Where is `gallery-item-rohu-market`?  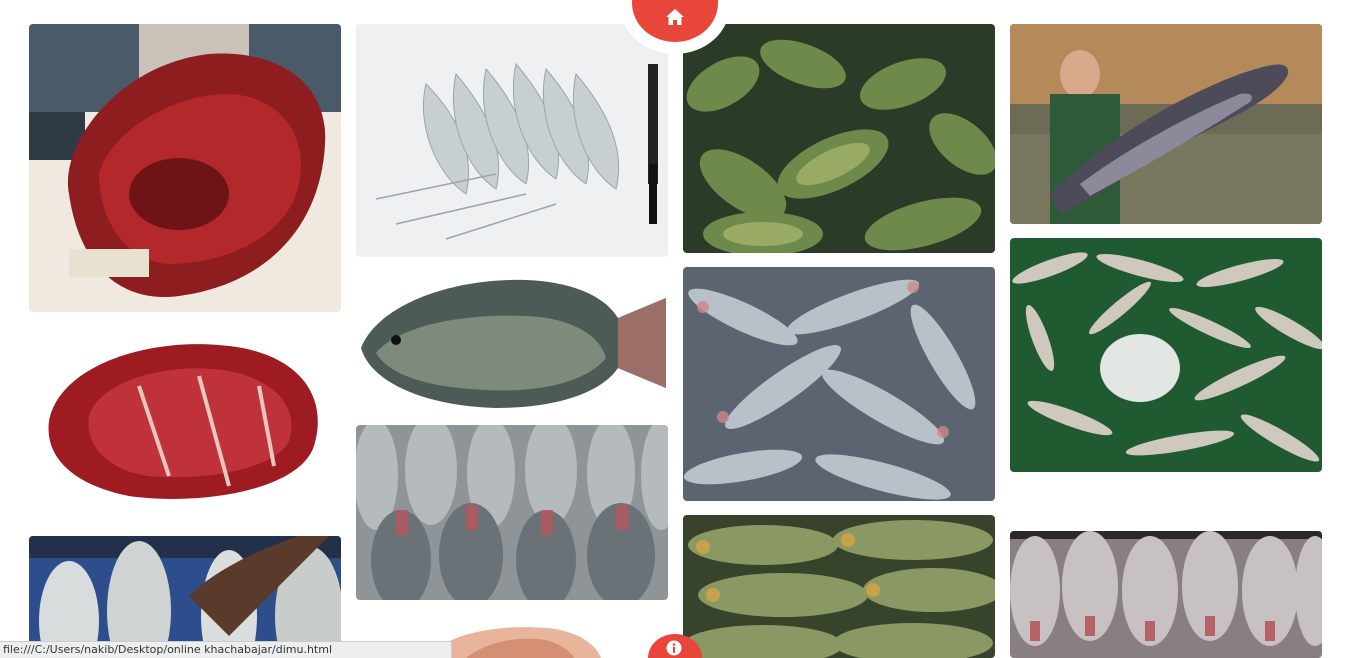
gallery-item-rohu-market is located at coordinates (1166, 594).